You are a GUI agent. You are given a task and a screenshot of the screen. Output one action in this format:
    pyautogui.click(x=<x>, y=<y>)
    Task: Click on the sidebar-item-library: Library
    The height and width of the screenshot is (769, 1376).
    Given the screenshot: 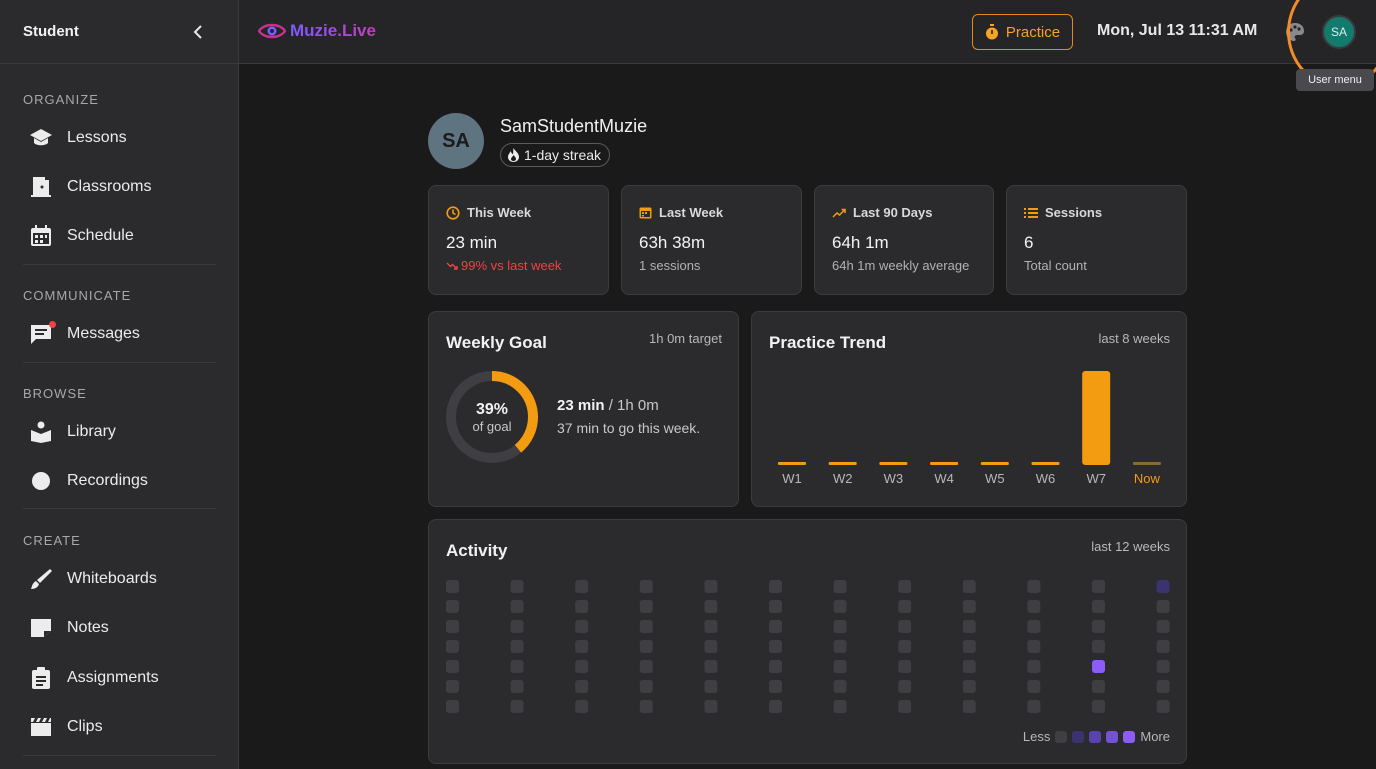 What is the action you would take?
    pyautogui.click(x=119, y=432)
    